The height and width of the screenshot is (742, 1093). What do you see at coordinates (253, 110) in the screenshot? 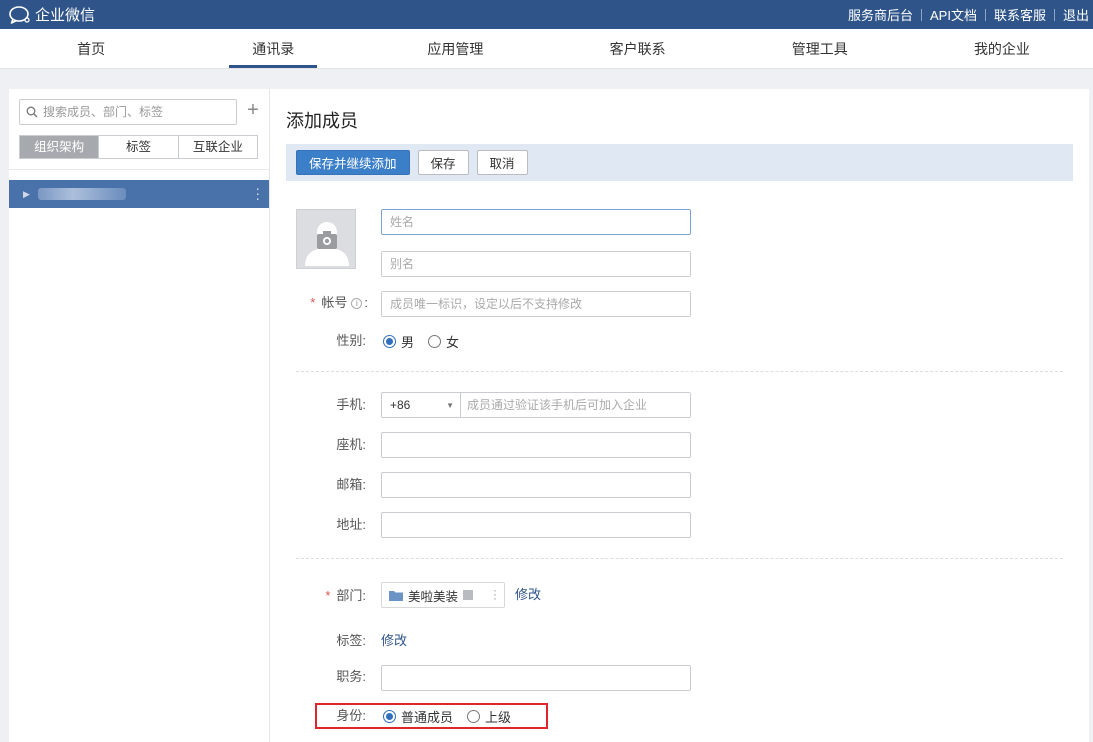
I see `add-plus-icon: +` at bounding box center [253, 110].